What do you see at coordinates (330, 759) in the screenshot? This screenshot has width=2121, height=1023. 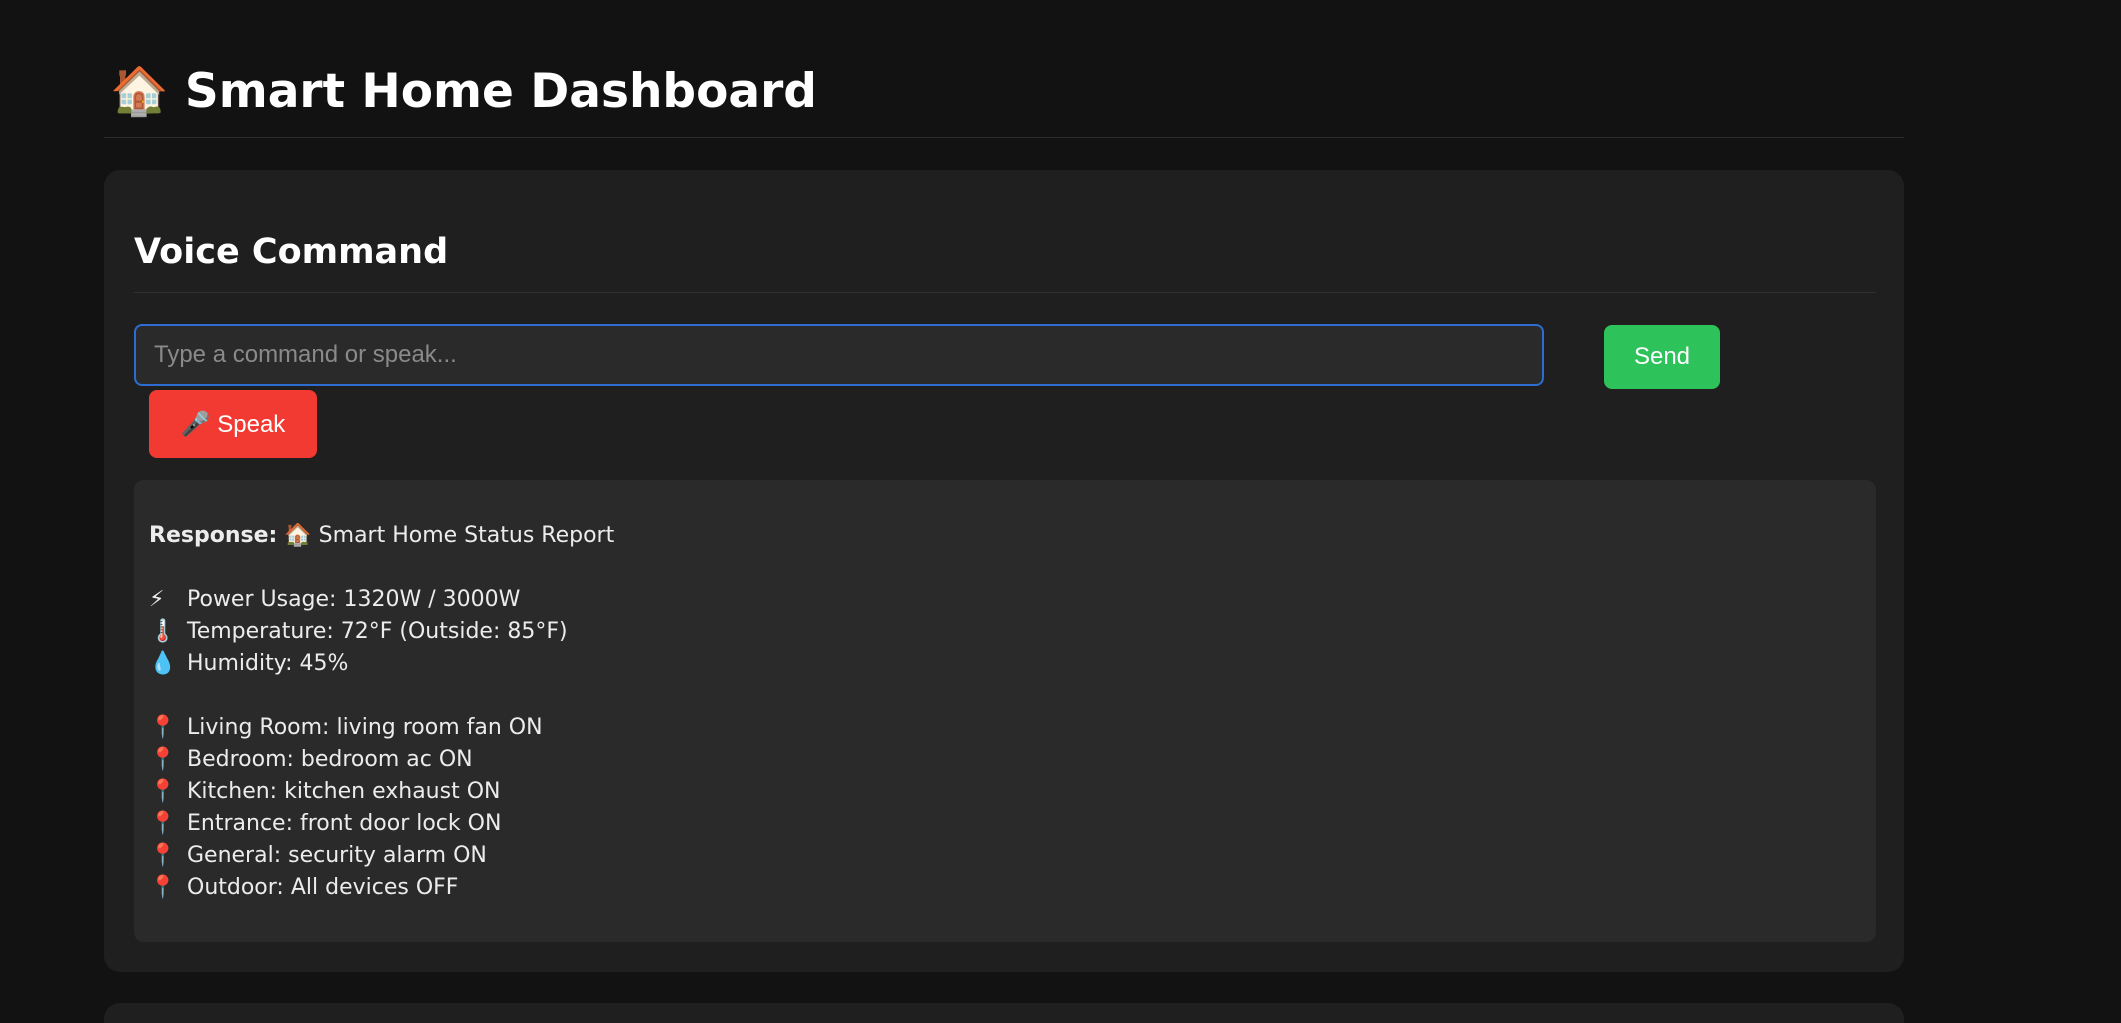 I see `list-item-text: Bedroom: bedroom ac ON` at bounding box center [330, 759].